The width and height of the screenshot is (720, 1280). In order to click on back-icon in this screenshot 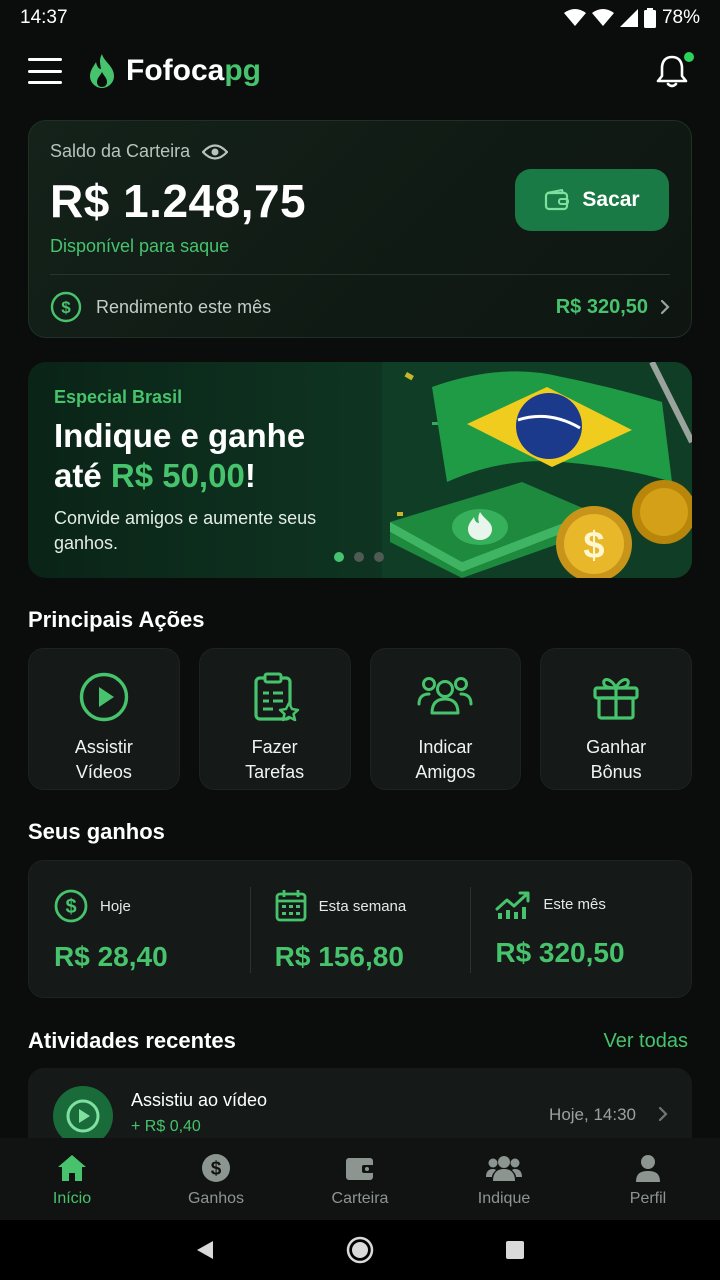, I will do `click(205, 1250)`.